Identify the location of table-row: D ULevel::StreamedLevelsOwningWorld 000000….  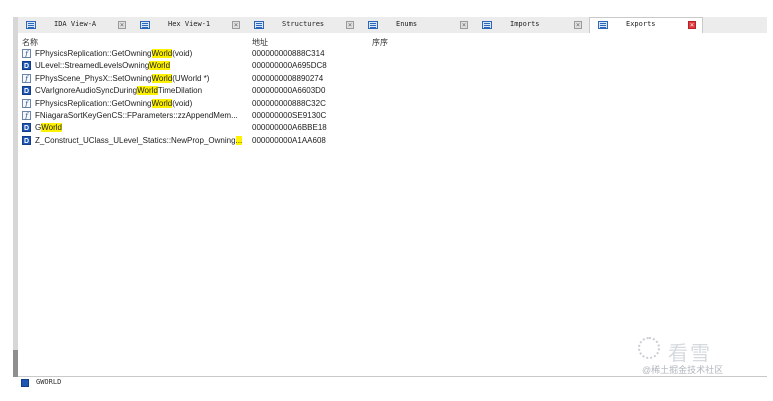
(182, 66).